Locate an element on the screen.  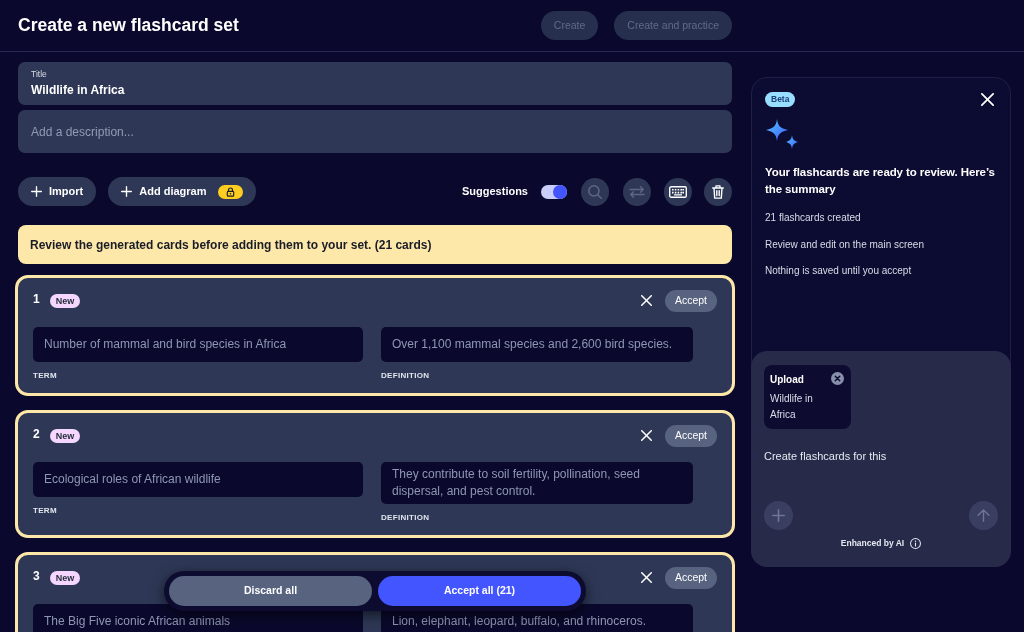
beta-badge: Beta is located at coordinates (780, 99).